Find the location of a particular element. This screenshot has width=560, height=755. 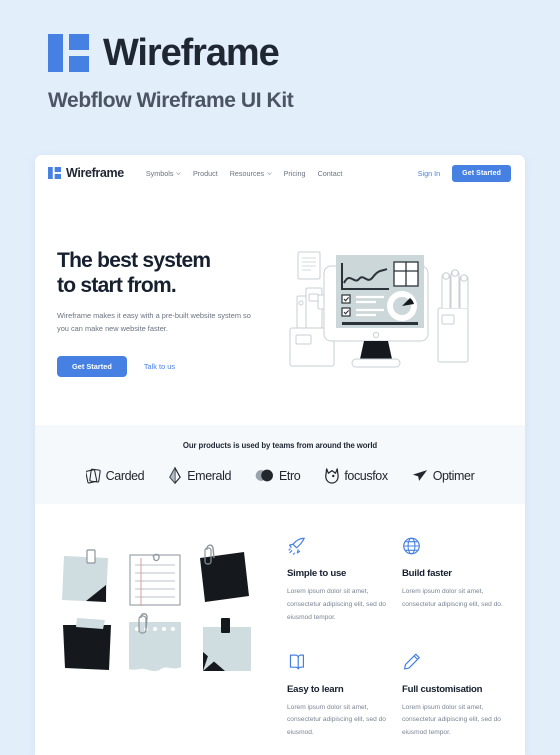

hero-illustration is located at coordinates (384, 312).